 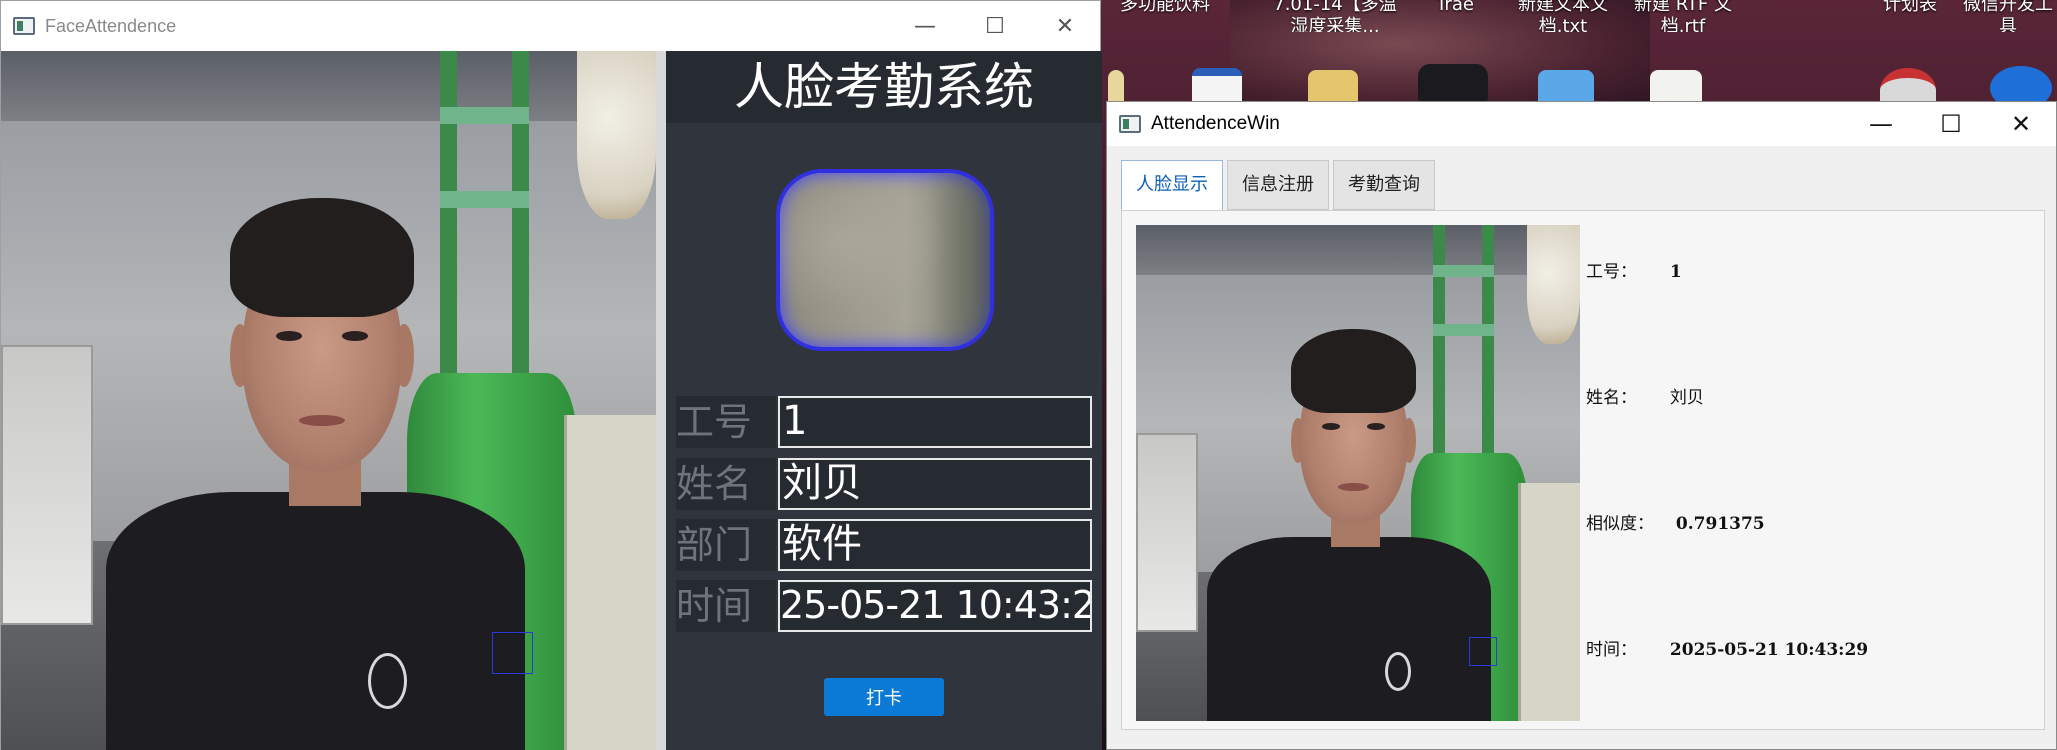 I want to click on field-label: 姓名, so click(x=726, y=484).